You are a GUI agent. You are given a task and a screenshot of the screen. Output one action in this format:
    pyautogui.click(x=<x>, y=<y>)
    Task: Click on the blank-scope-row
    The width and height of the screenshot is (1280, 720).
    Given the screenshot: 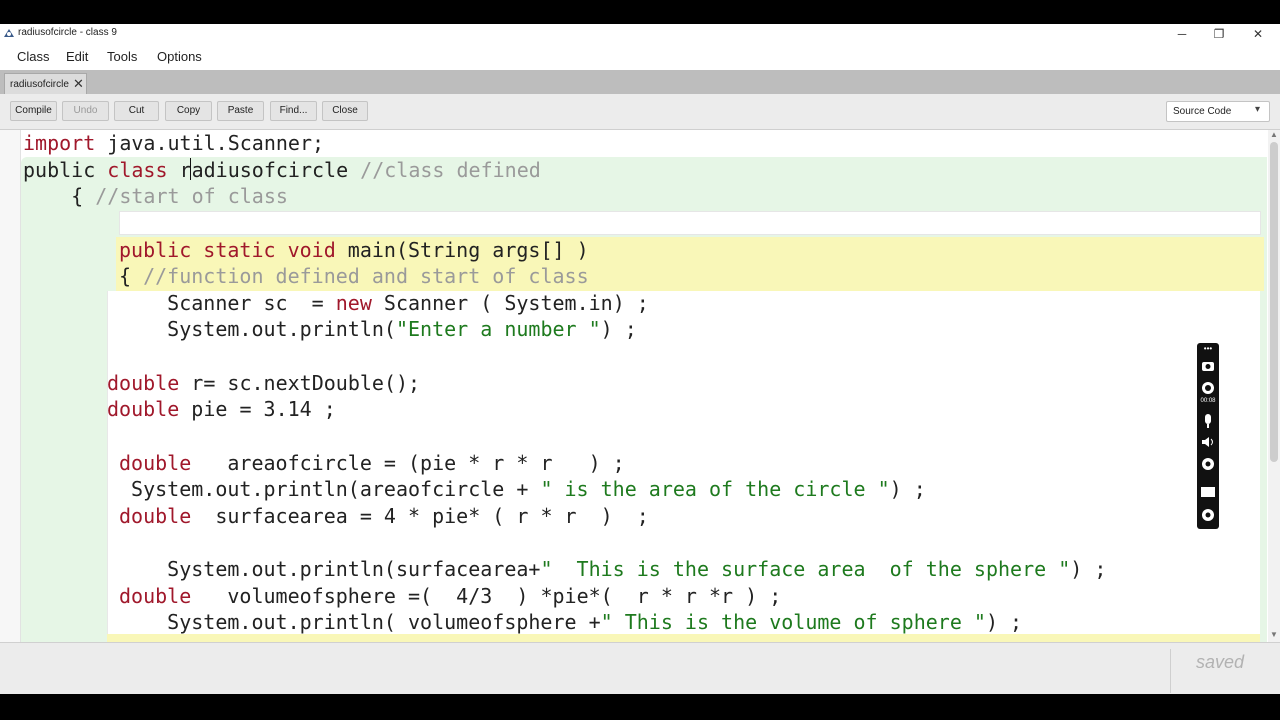 What is the action you would take?
    pyautogui.click(x=690, y=223)
    